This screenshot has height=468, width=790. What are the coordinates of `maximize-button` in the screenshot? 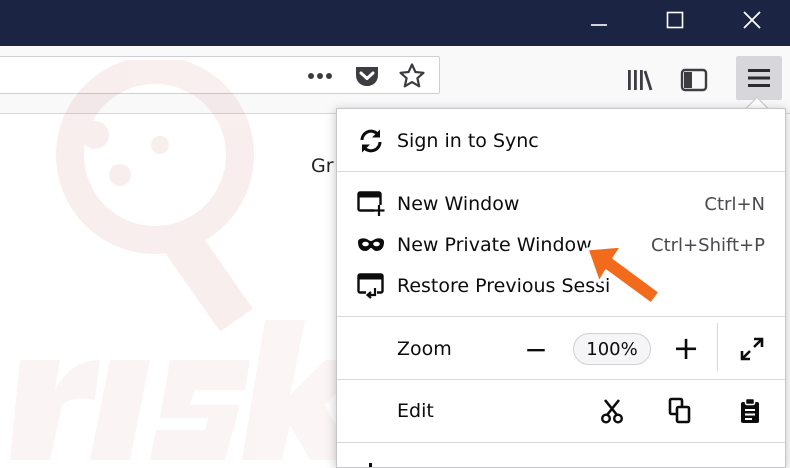 It's located at (675, 20).